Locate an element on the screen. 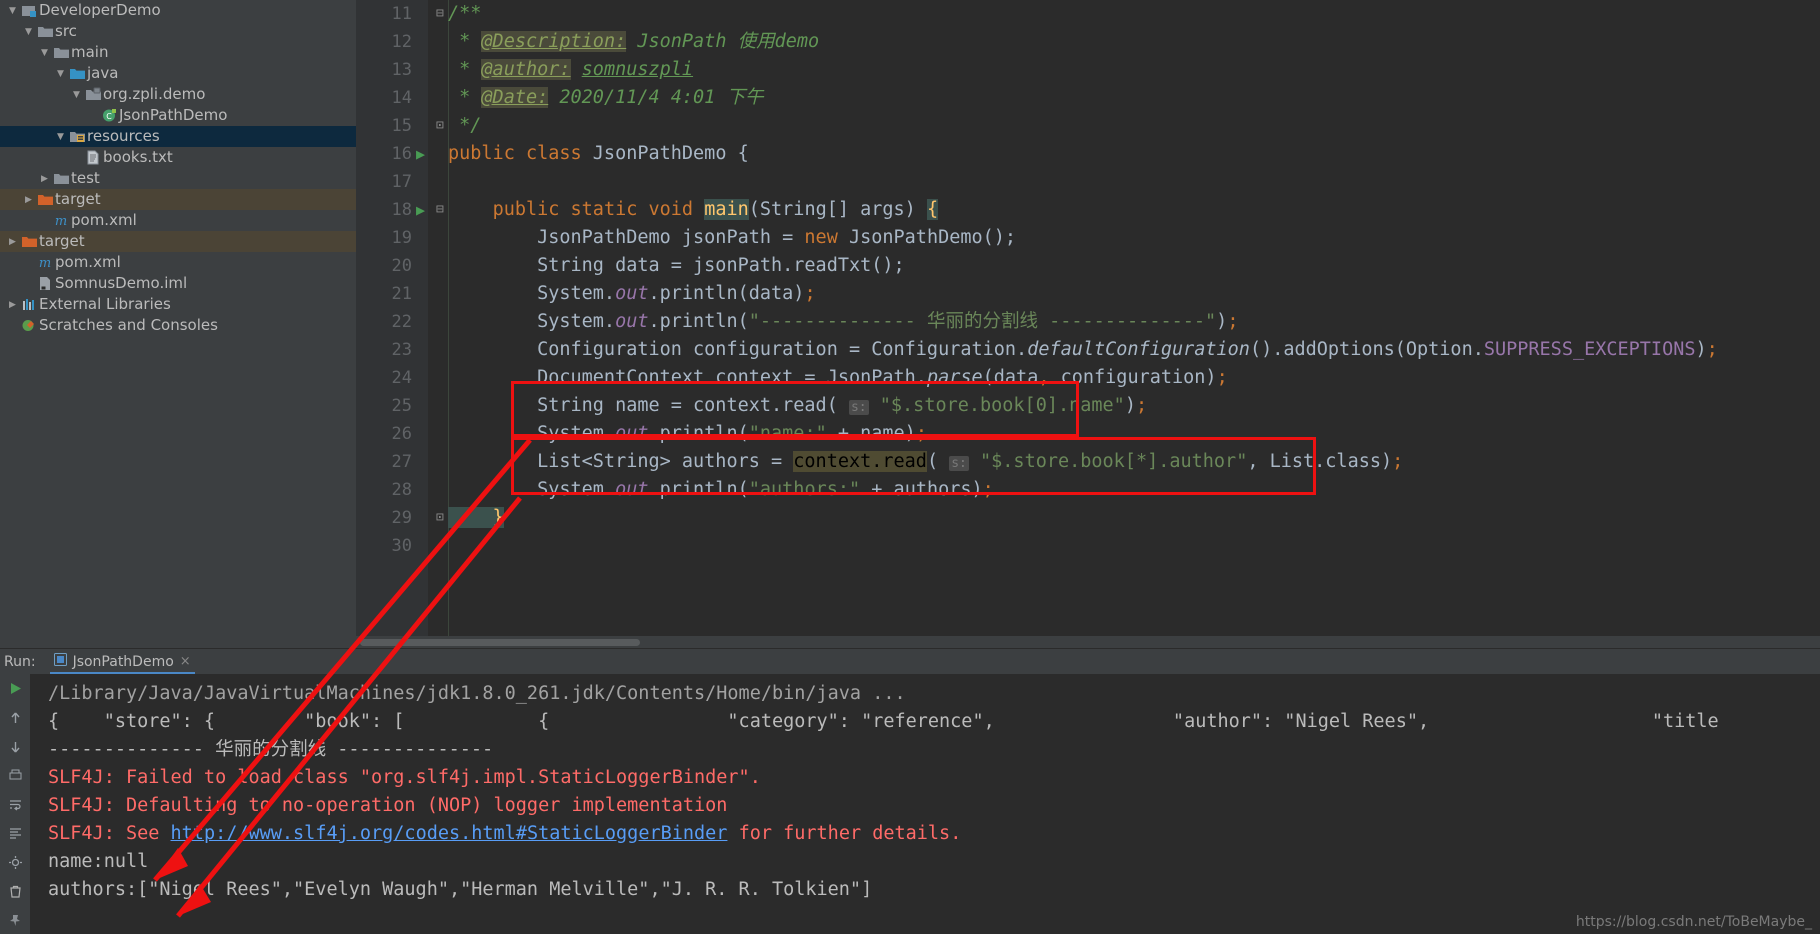 This screenshot has width=1820, height=934. module-icon is located at coordinates (29, 10).